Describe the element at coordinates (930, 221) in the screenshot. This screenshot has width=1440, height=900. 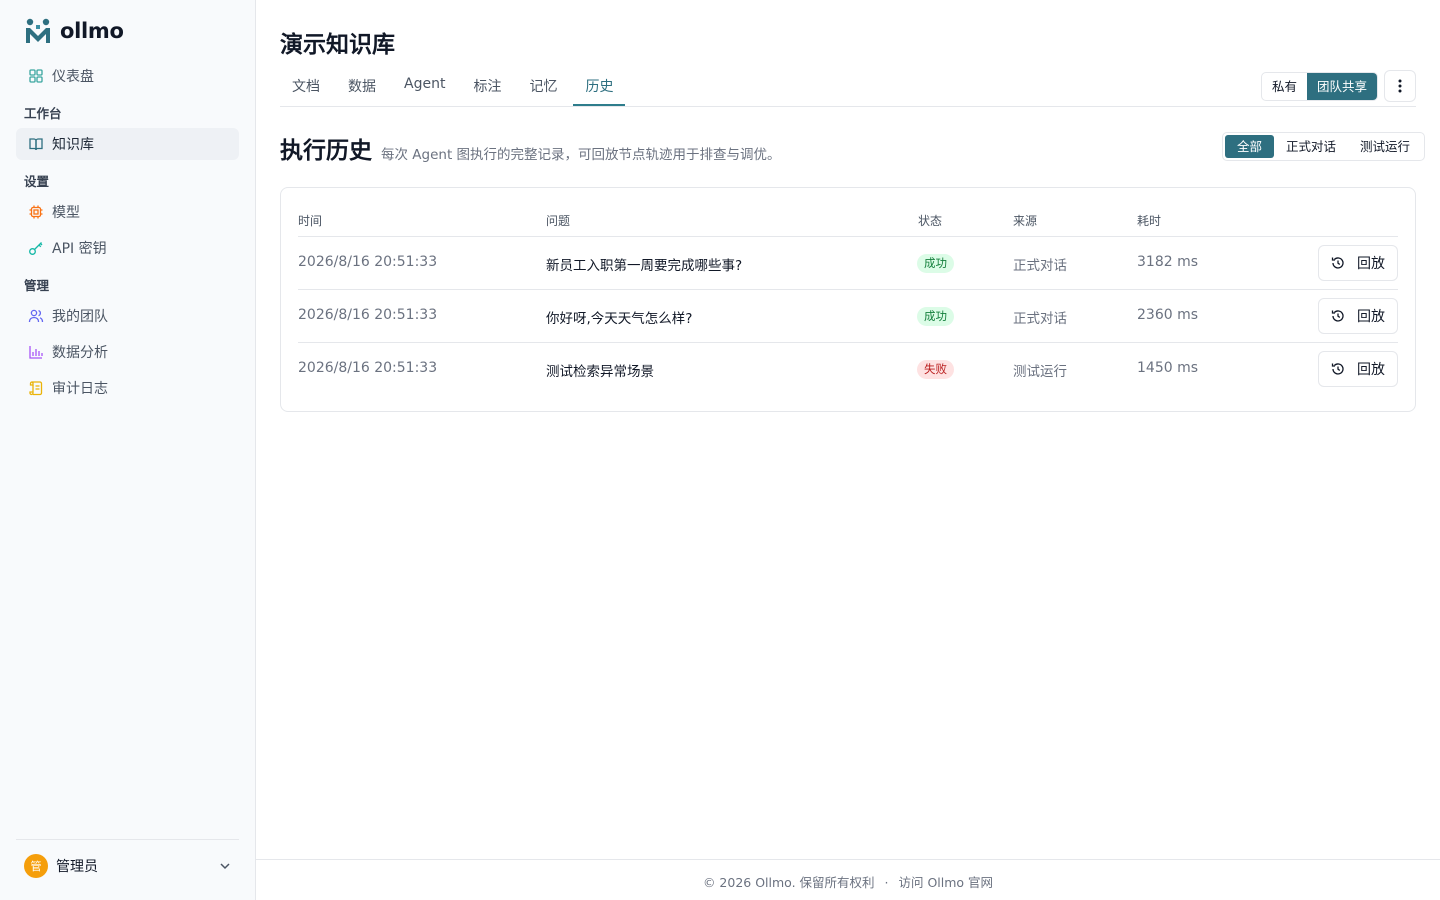
I see `column-header-status: 状态` at that location.